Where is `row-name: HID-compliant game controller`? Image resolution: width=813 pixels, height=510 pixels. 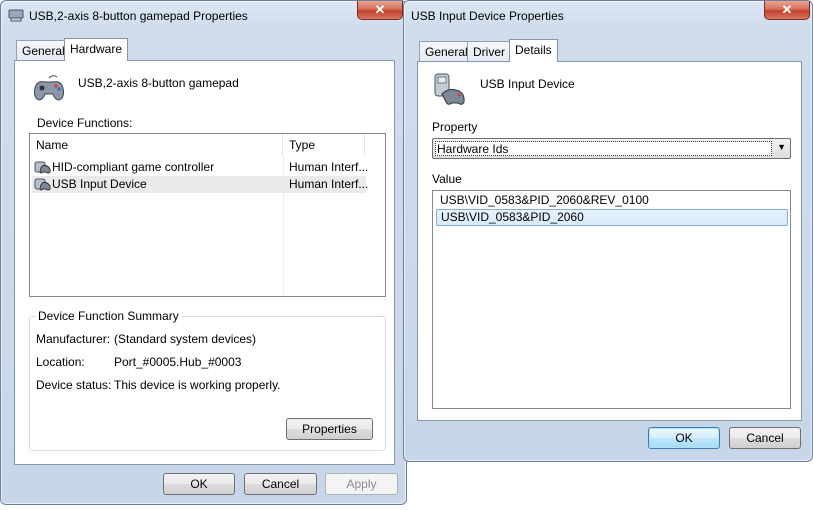
row-name: HID-compliant game controller is located at coordinates (133, 167).